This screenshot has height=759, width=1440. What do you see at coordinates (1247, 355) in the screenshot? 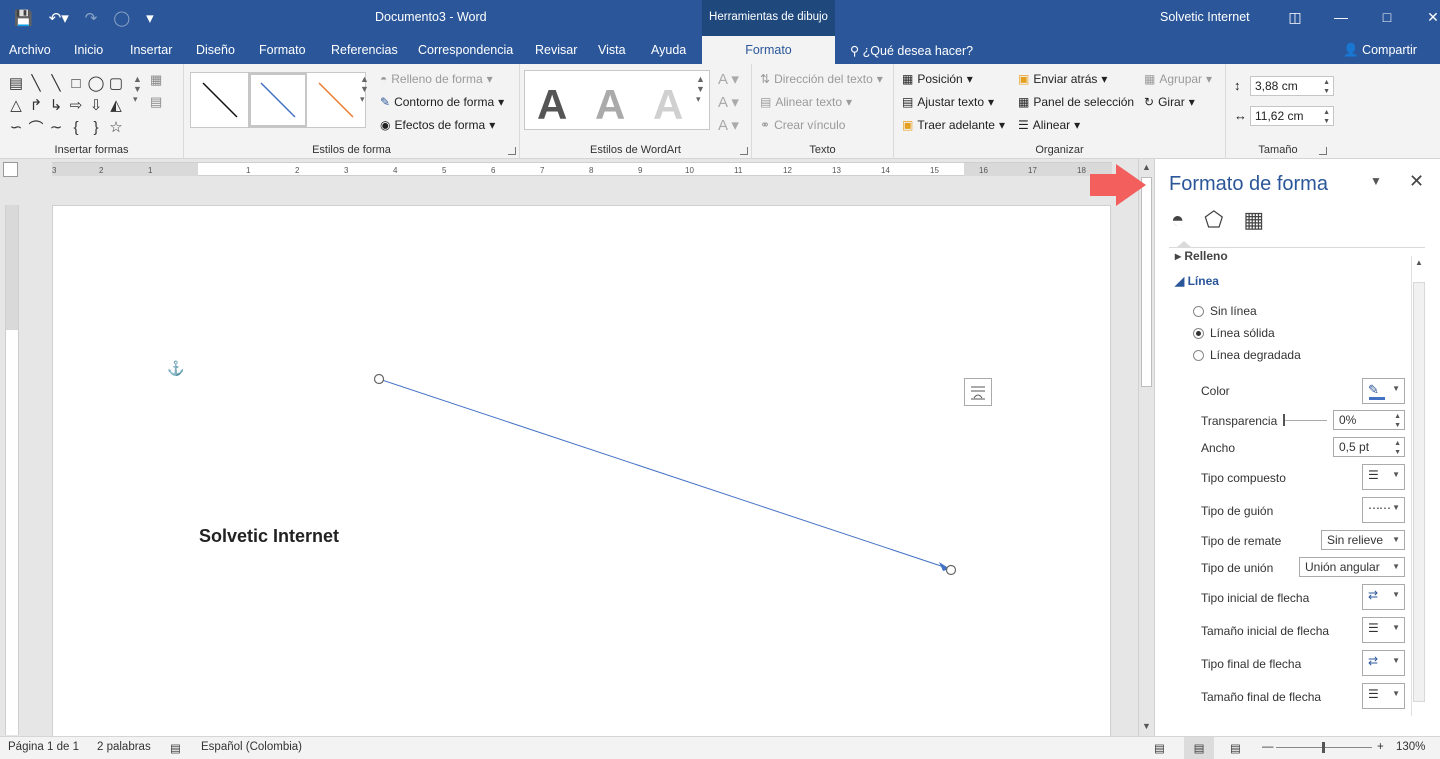
I see `radio-gradient-line: Línea degradada` at bounding box center [1247, 355].